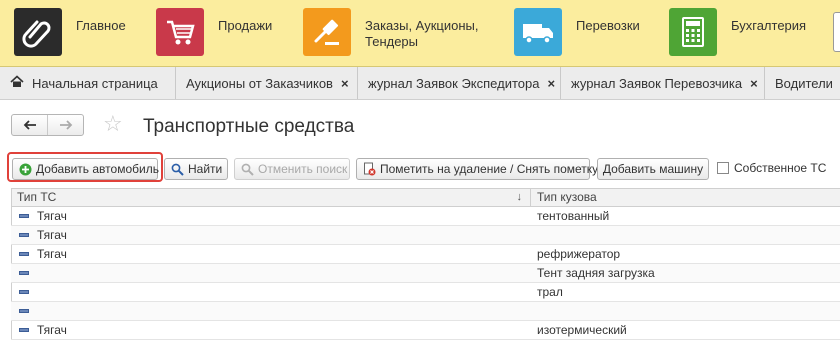  Describe the element at coordinates (97, 169) in the screenshot. I see `add-car-label: Добавить автомобиль` at that location.